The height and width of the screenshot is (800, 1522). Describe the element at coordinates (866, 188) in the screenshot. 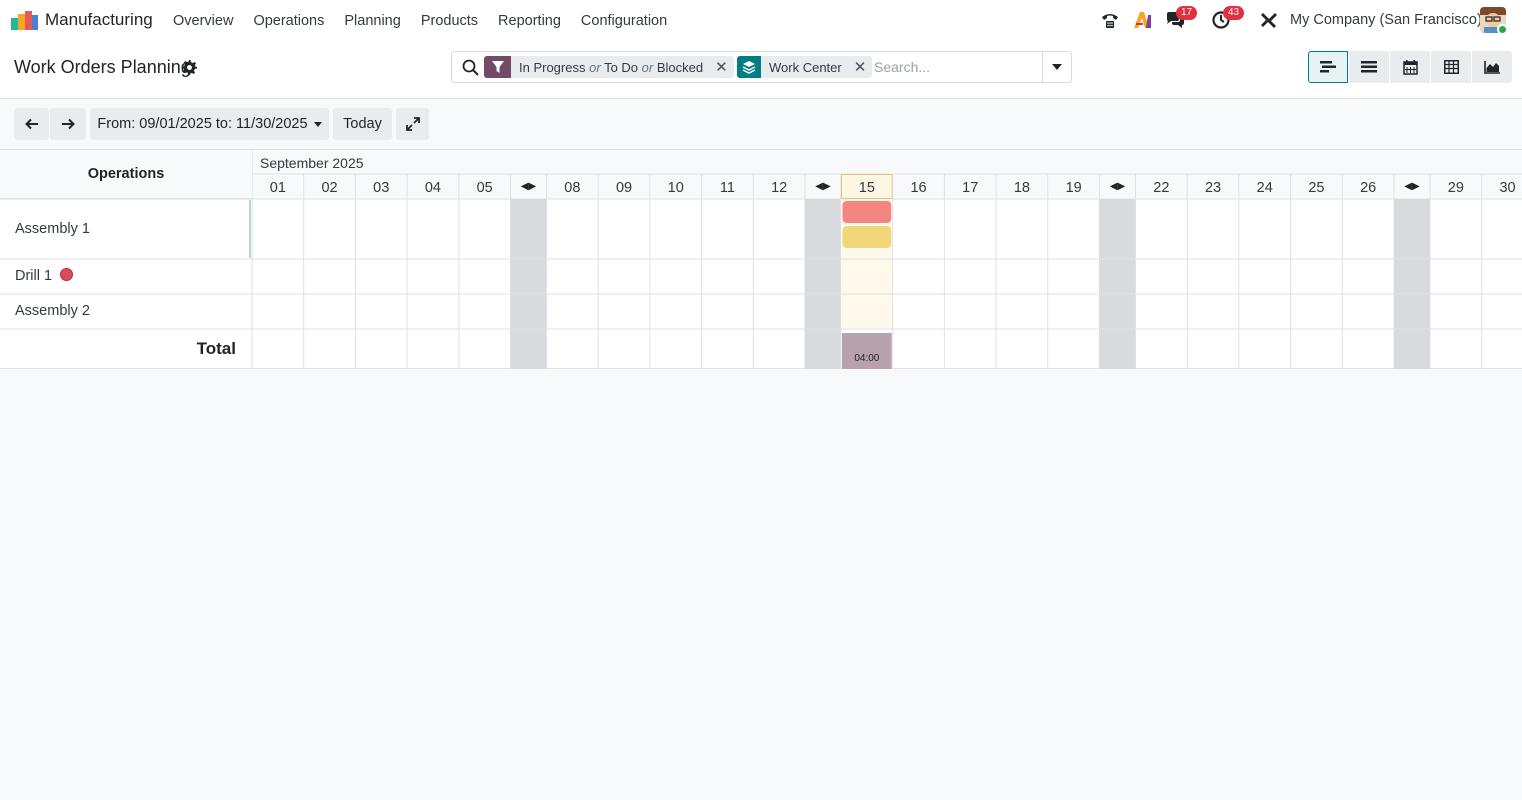

I see `day-header: 15` at that location.